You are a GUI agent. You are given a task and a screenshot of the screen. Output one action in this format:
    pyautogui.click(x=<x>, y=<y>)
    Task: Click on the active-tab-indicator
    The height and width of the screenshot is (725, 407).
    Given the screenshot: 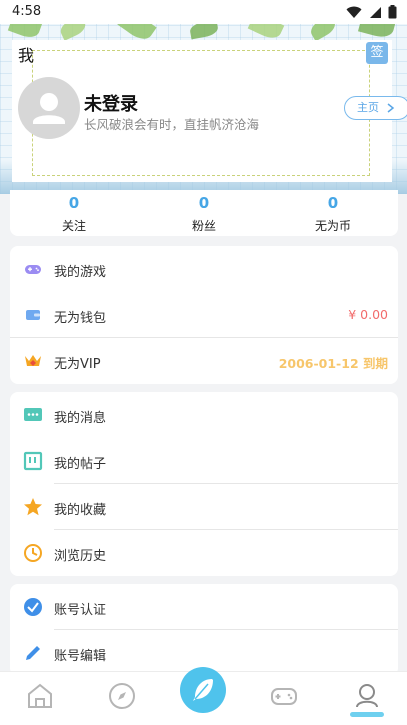 What is the action you would take?
    pyautogui.click(x=367, y=714)
    